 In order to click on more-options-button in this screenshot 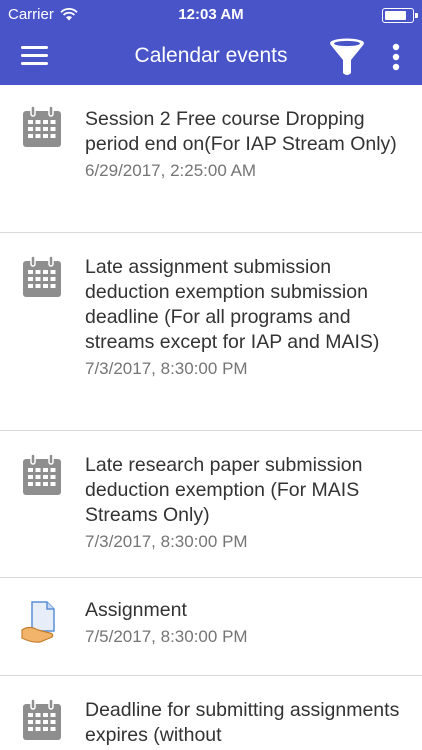, I will do `click(396, 58)`.